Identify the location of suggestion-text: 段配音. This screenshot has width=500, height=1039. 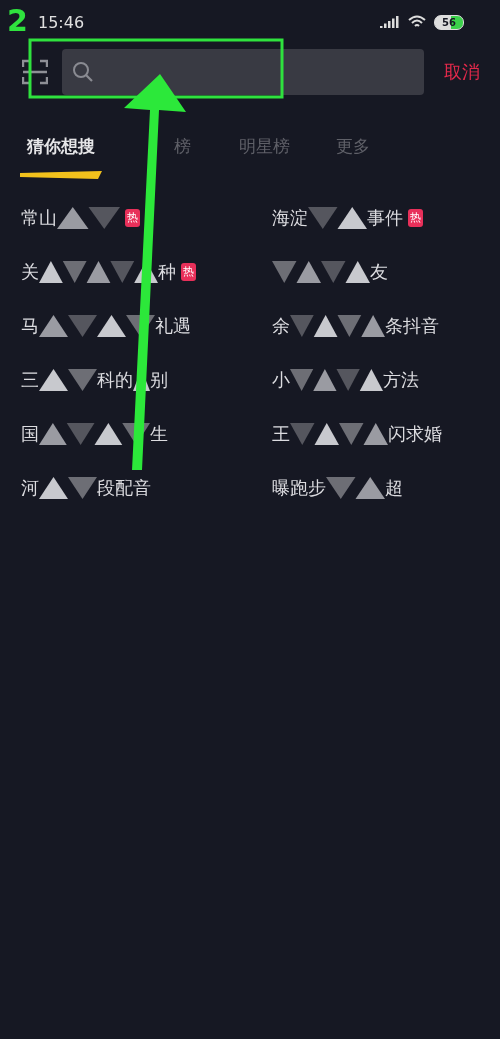
(124, 488).